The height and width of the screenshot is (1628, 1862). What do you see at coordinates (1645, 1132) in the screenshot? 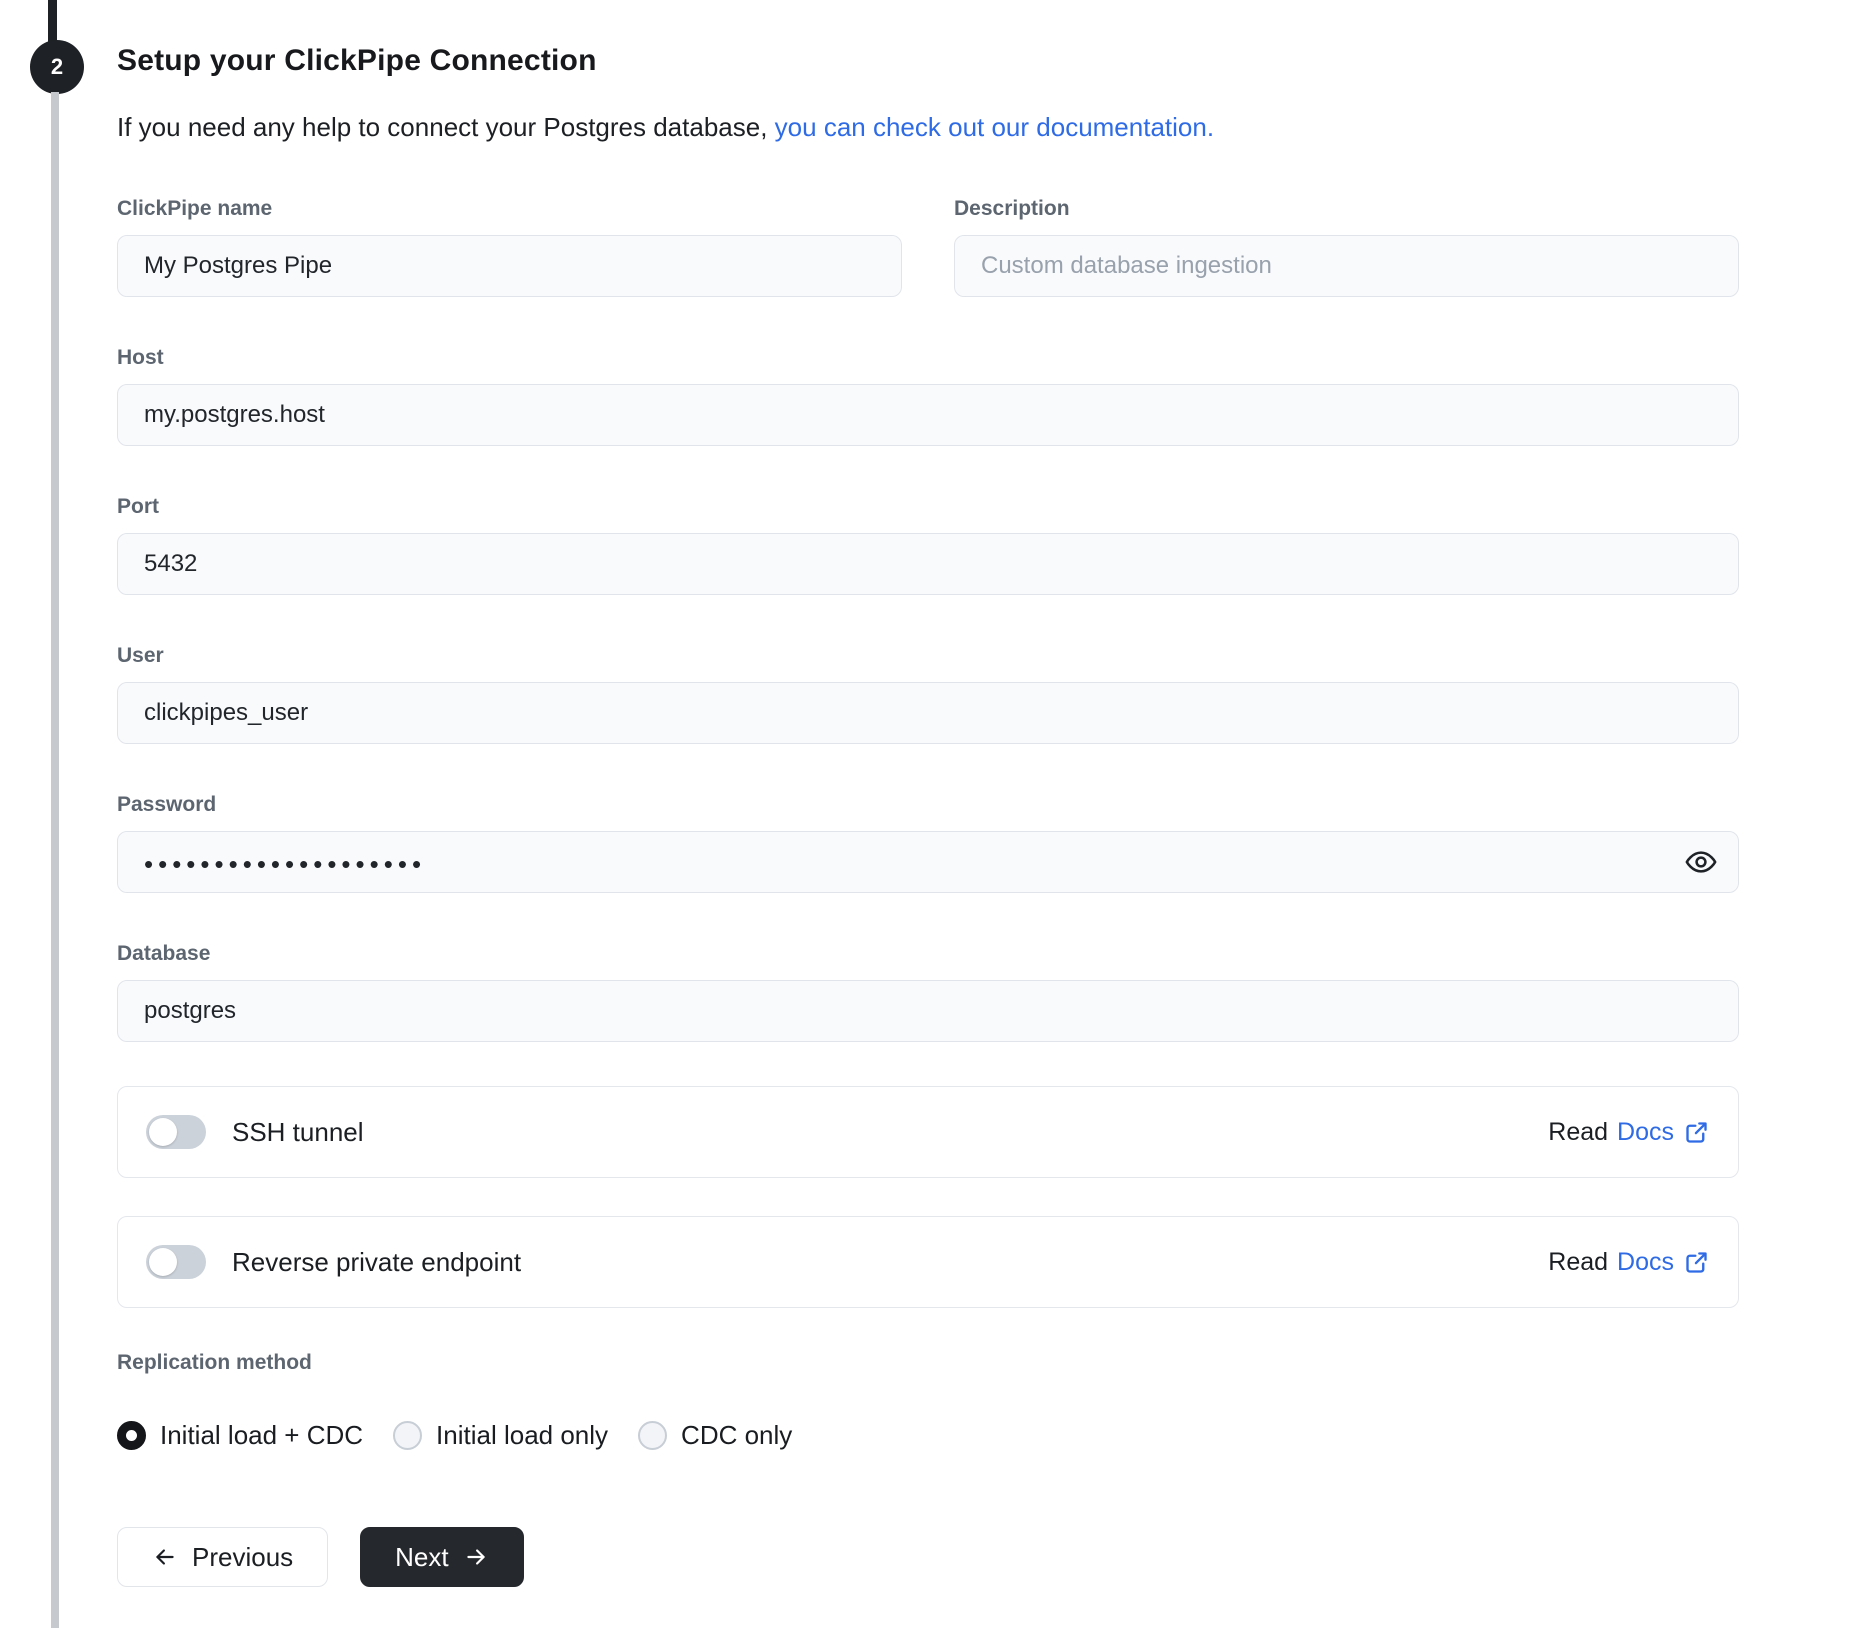
I see `ssh-docs-link: Docs` at bounding box center [1645, 1132].